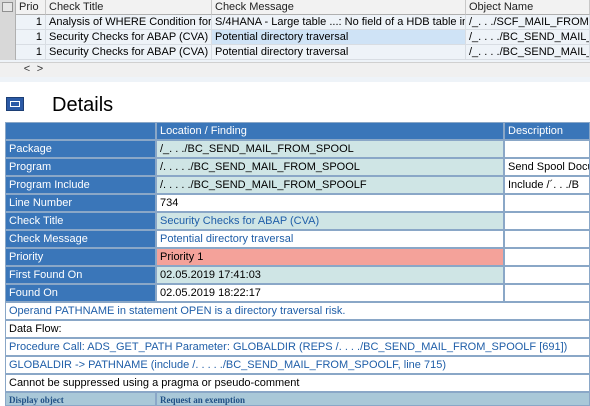 The image size is (590, 406). What do you see at coordinates (80, 275) in the screenshot?
I see `label-first-found: First Found On` at bounding box center [80, 275].